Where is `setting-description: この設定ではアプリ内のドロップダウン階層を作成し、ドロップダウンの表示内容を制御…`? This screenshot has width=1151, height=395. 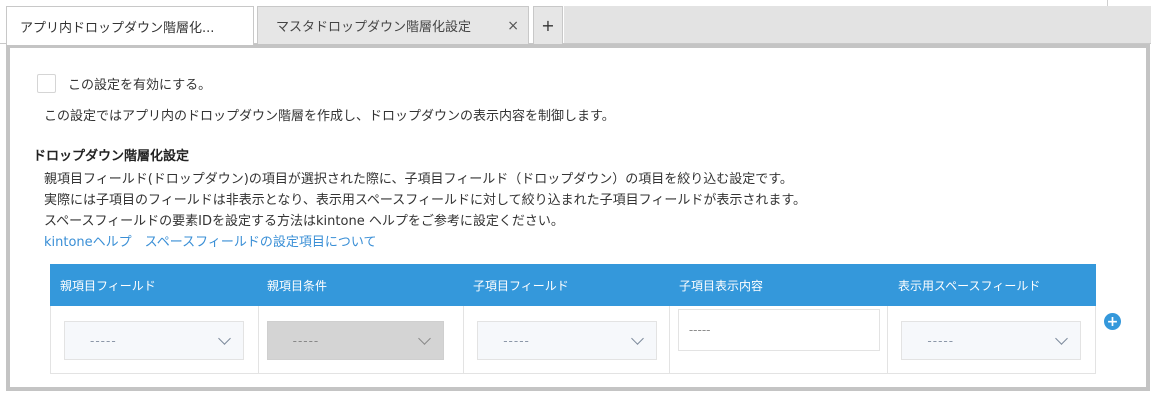
setting-description: この設定ではアプリ内のドロップダウン階層を作成し、ドロップダウンの表示内容を制御… is located at coordinates (329, 116).